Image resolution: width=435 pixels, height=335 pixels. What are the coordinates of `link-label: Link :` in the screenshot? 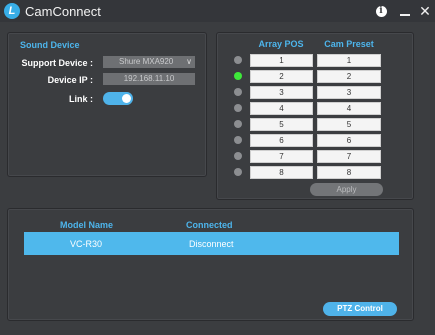 It's located at (81, 99).